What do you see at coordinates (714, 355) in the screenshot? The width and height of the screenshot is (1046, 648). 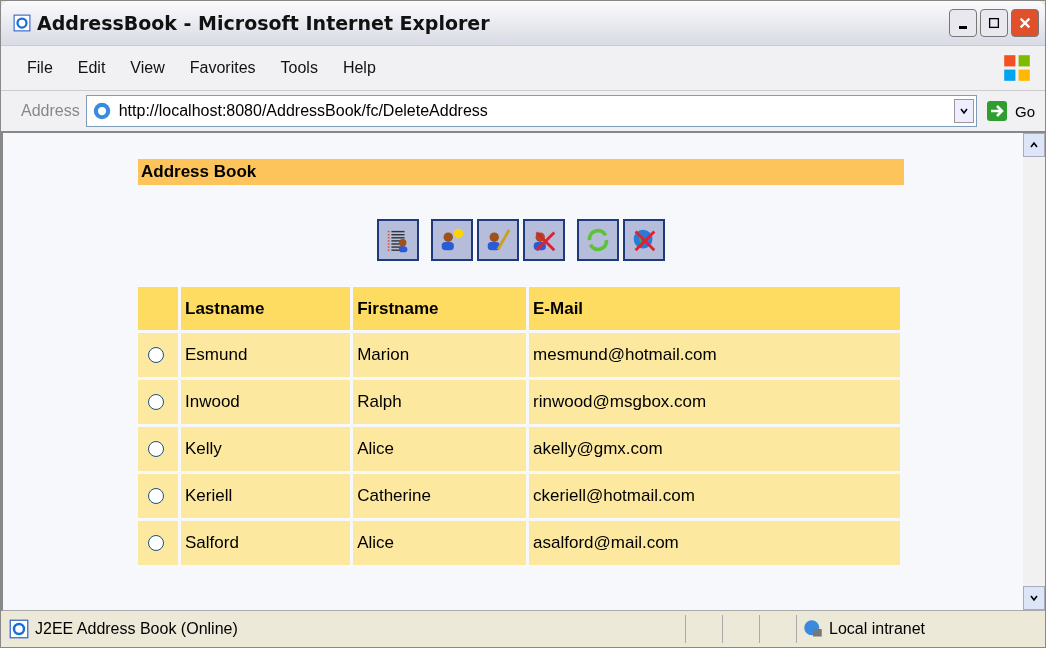 I see `table-cell: mesmund@hotmail.com` at bounding box center [714, 355].